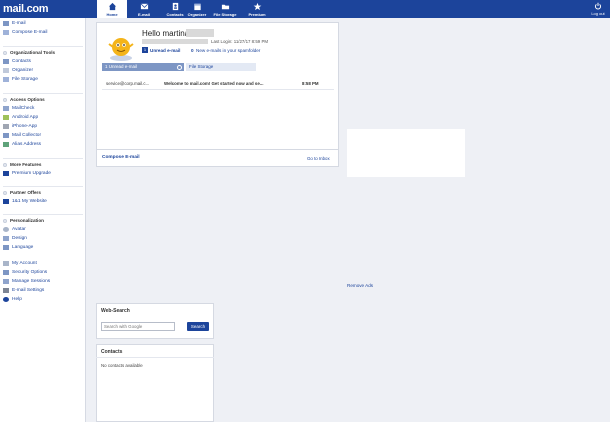 The width and height of the screenshot is (610, 422). Describe the element at coordinates (598, 13) in the screenshot. I see `logout-label: Log out` at that location.